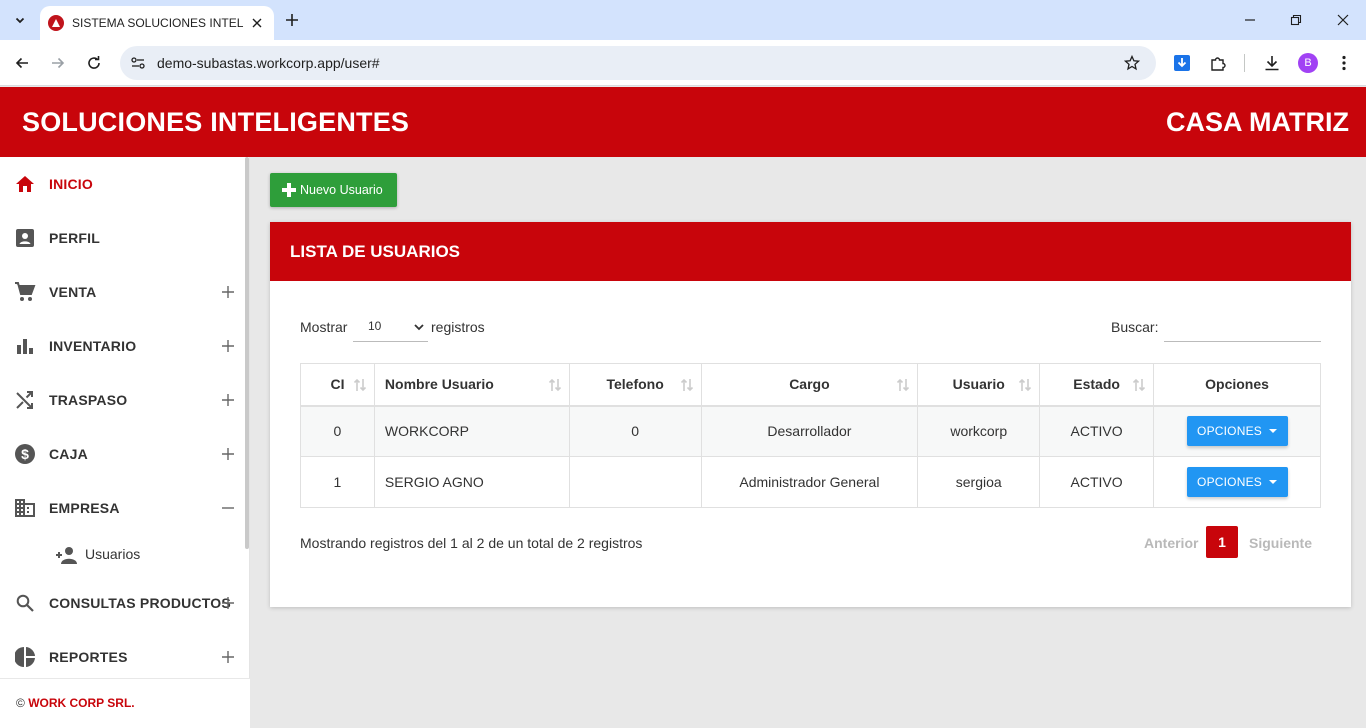  I want to click on account-box-icon, so click(25, 238).